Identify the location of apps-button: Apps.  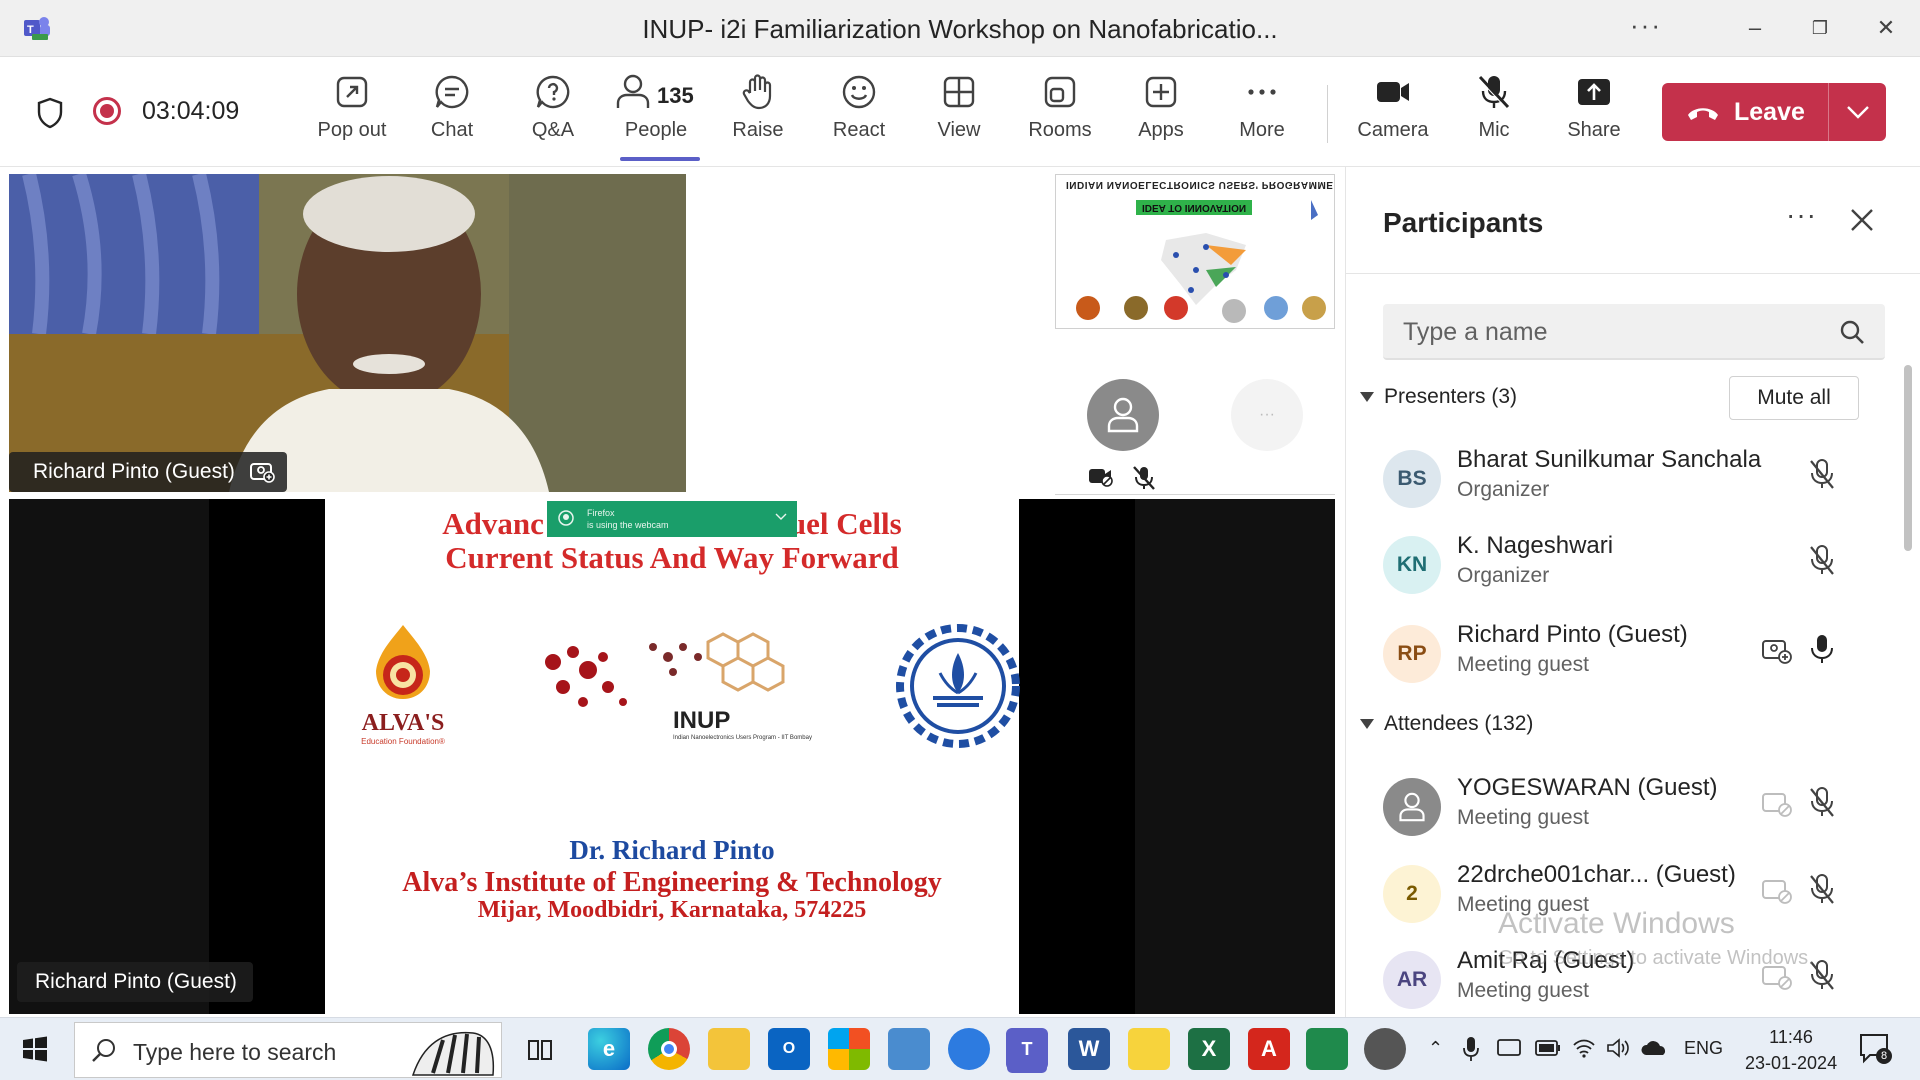
(1161, 115).